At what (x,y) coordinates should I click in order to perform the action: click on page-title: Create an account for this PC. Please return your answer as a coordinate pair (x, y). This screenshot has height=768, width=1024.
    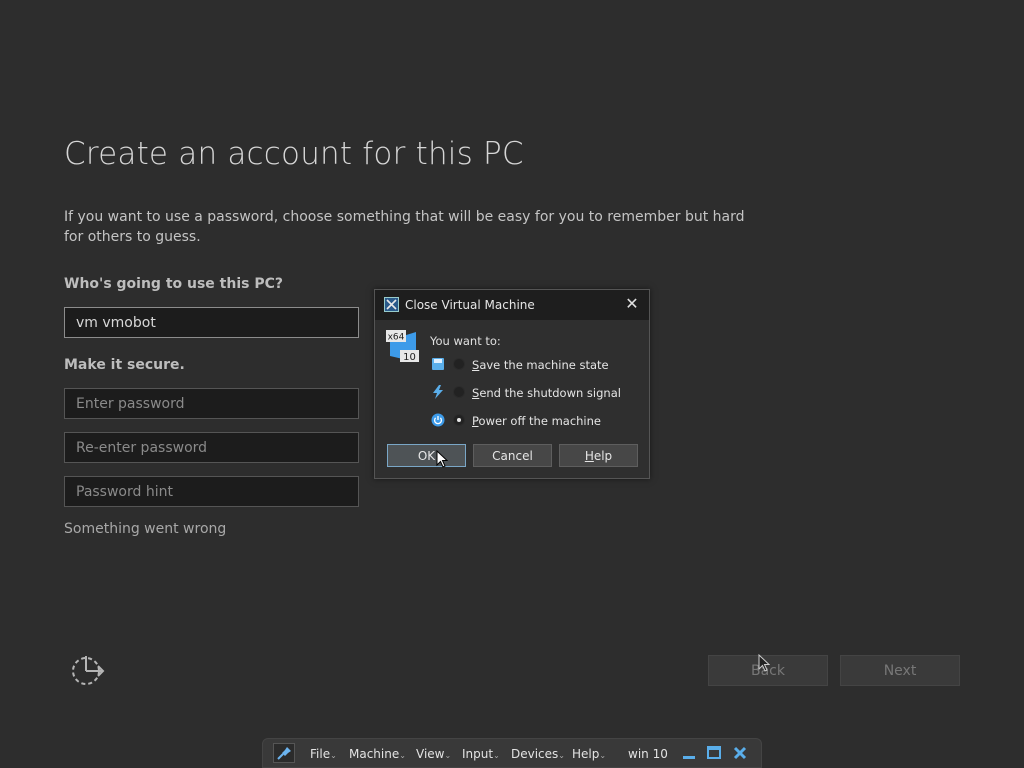
    Looking at the image, I should click on (294, 154).